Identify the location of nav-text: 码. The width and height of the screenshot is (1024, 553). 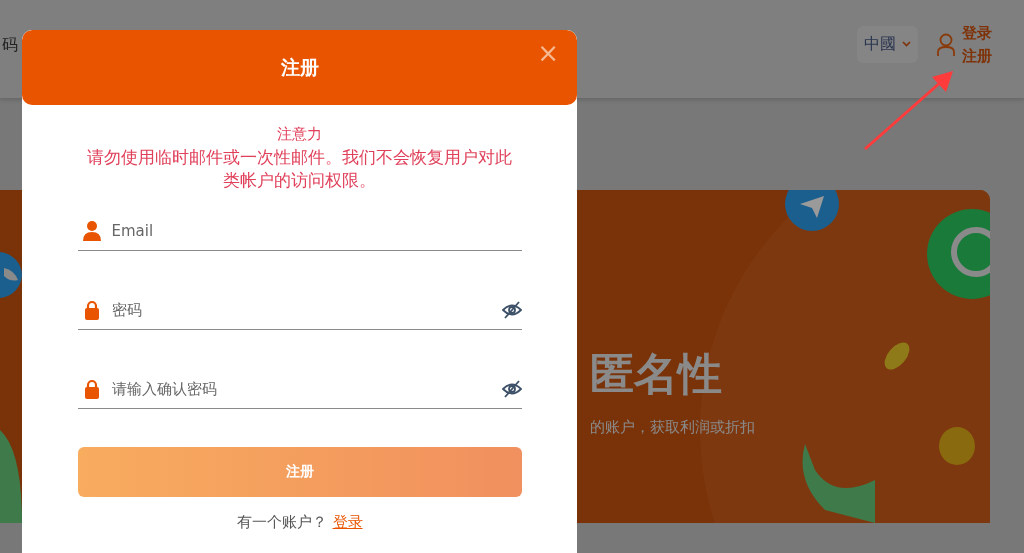
(10, 45).